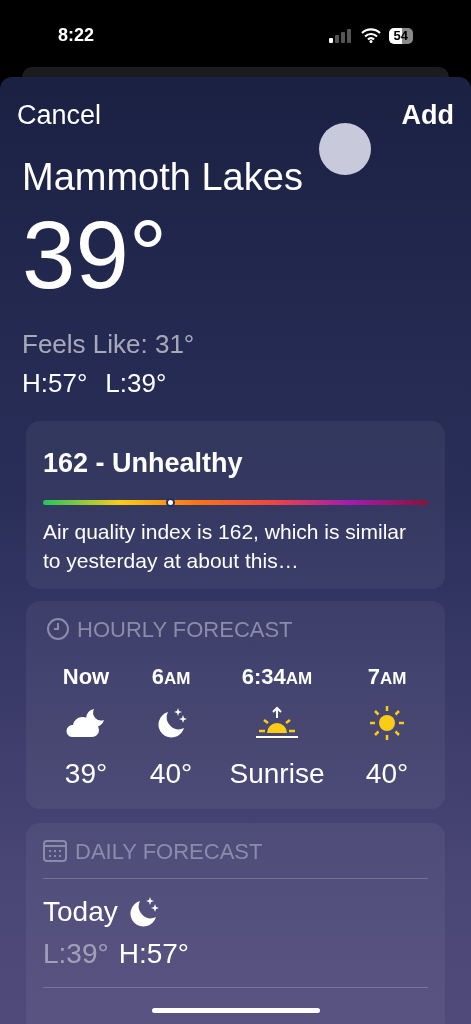 The image size is (471, 1024). What do you see at coordinates (76, 35) in the screenshot?
I see `status-time: 8:22` at bounding box center [76, 35].